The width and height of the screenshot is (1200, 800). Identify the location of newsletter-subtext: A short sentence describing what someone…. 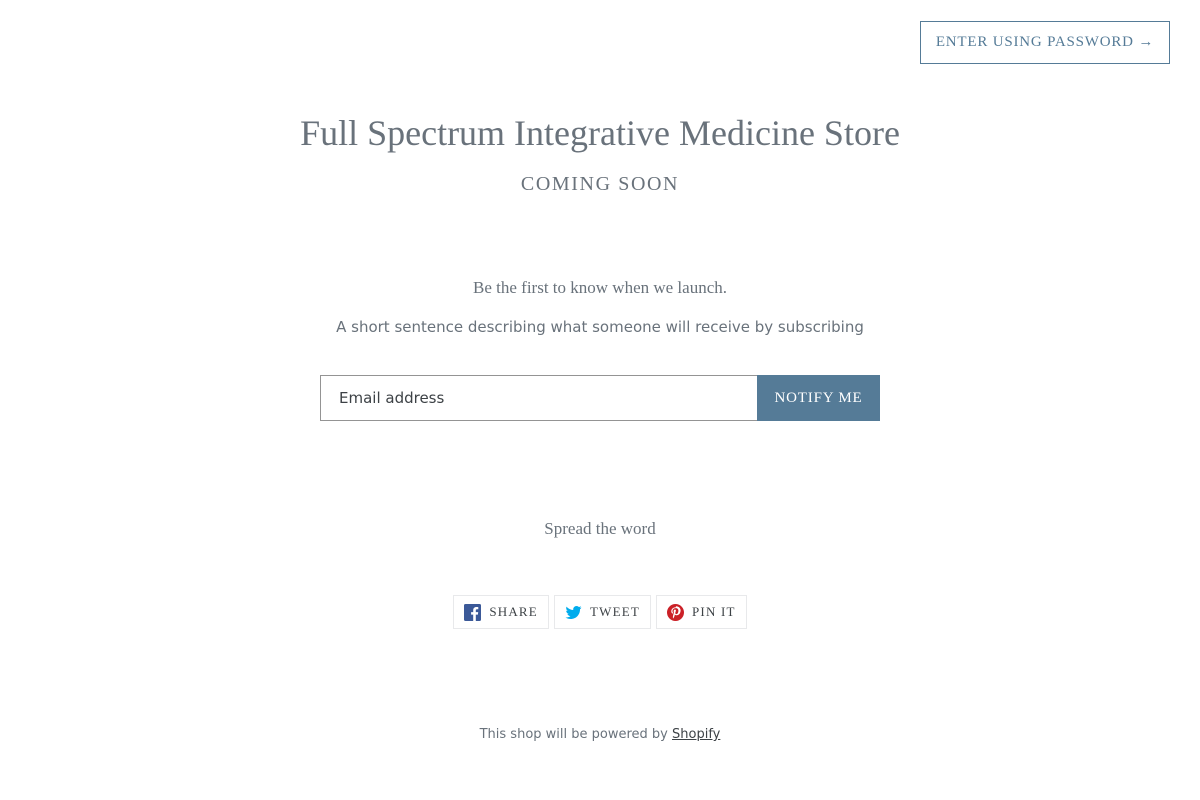
(600, 327).